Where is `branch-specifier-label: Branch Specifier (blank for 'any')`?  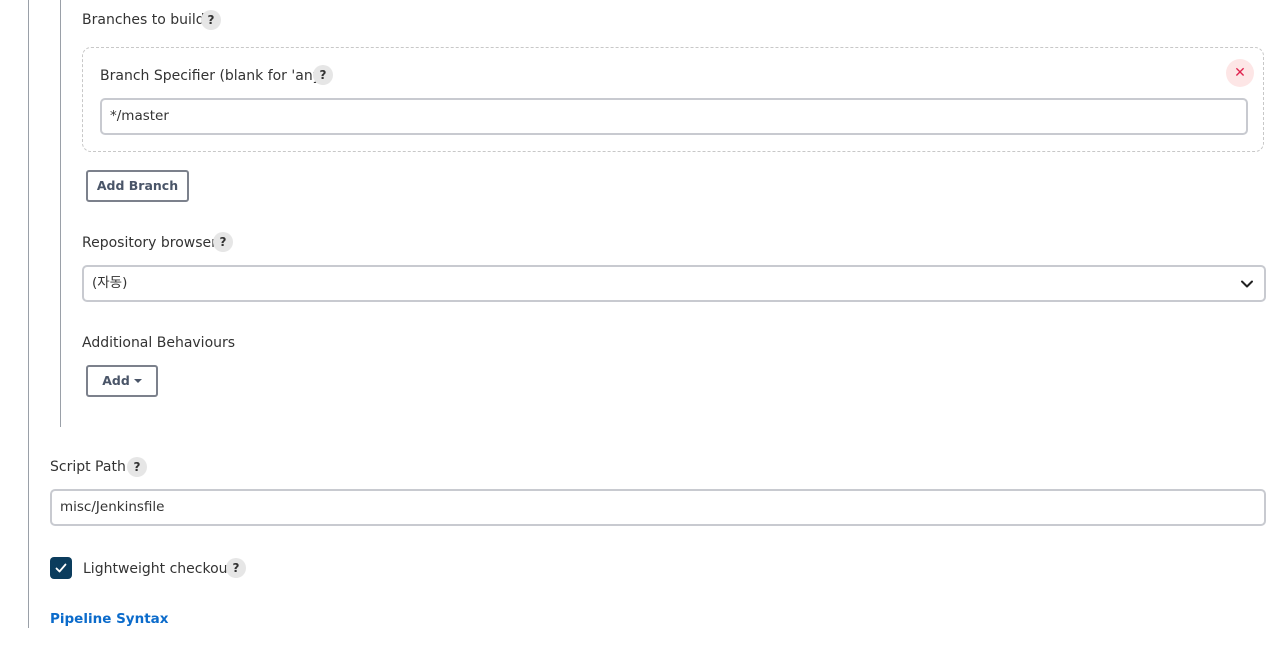
branch-specifier-label: Branch Specifier (blank for 'any') is located at coordinates (215, 76).